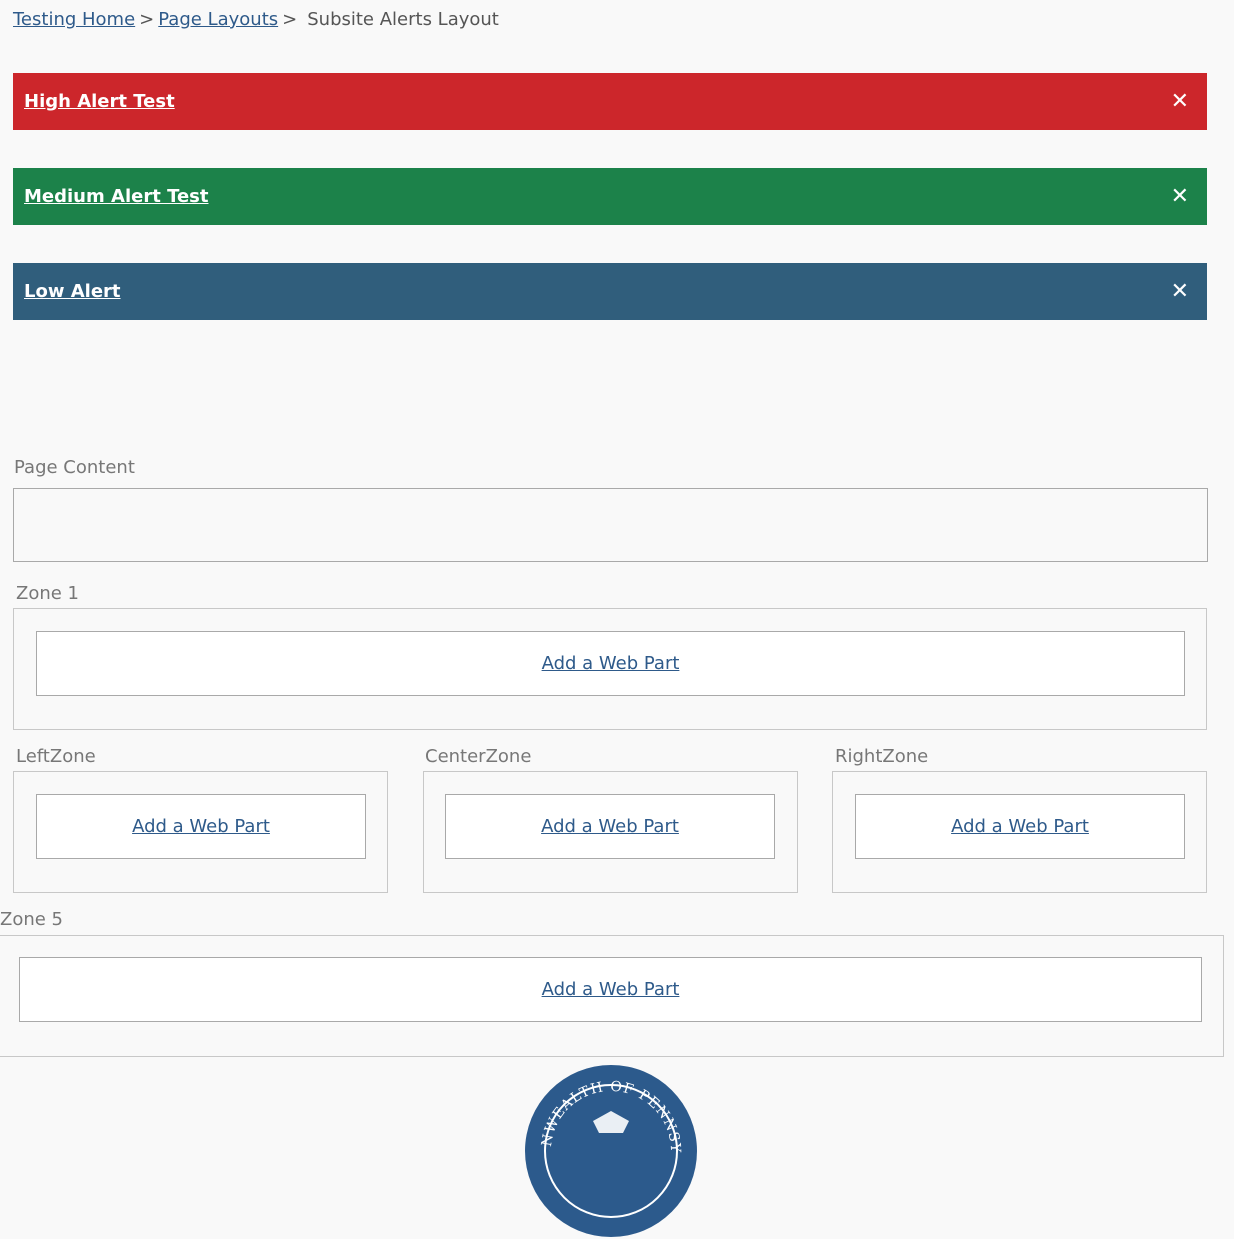 The width and height of the screenshot is (1234, 1239). Describe the element at coordinates (116, 196) in the screenshot. I see `medium-alert-link: Medium Alert Test` at that location.